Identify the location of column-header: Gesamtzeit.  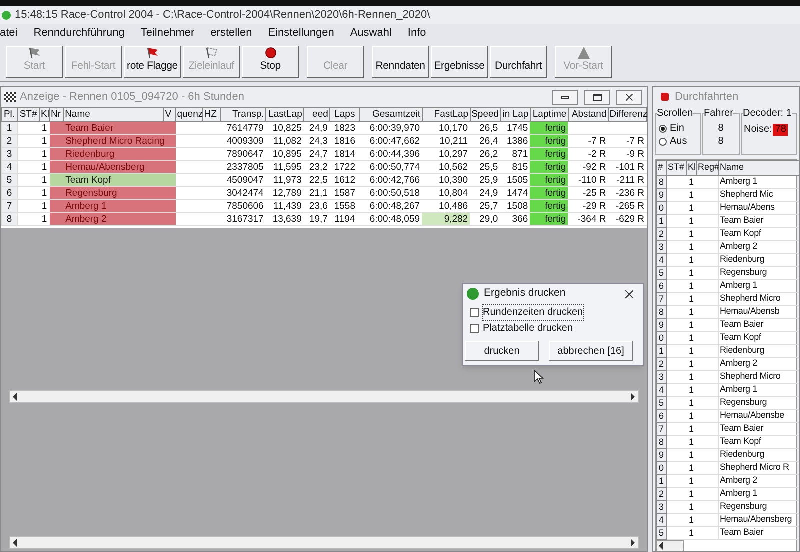
(391, 115).